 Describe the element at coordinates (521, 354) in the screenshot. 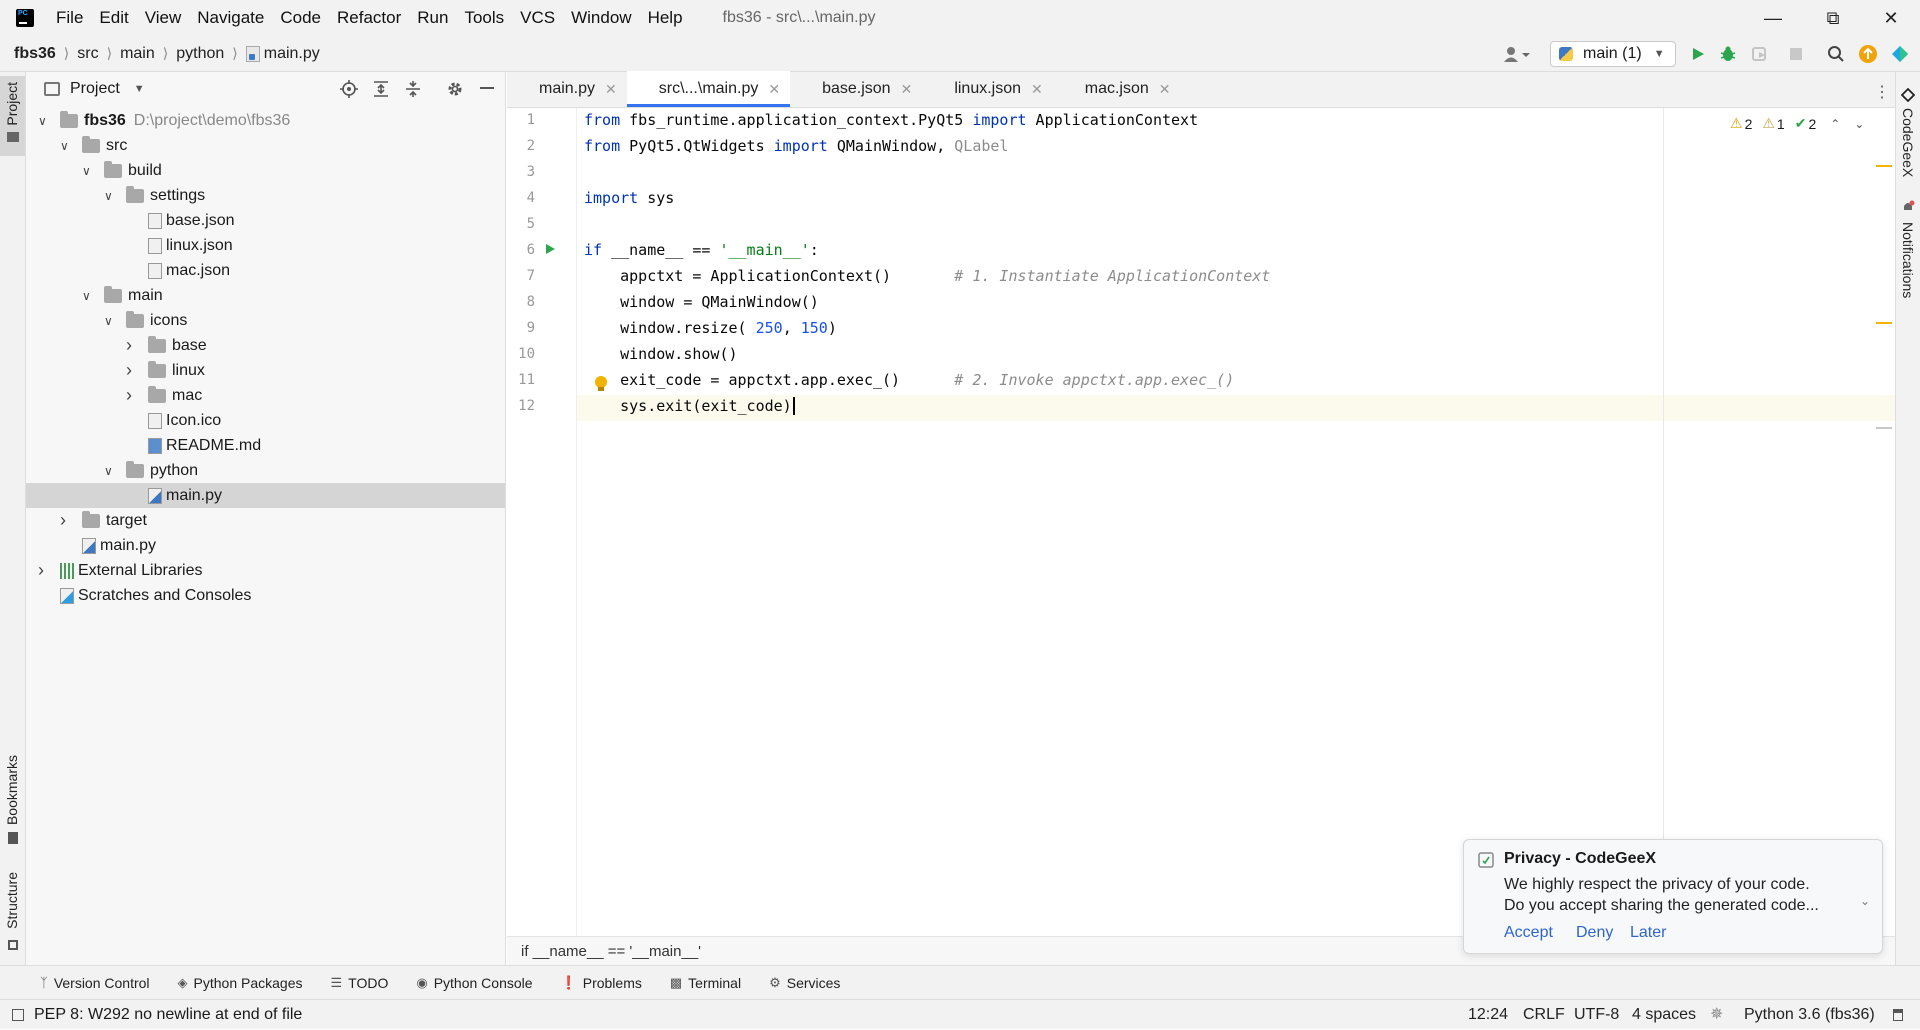

I see `line-number: 10` at that location.